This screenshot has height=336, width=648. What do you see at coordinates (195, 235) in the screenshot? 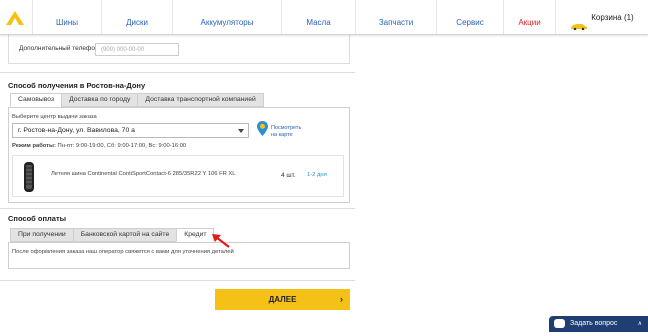
I see `tab-credit: Кредит` at bounding box center [195, 235].